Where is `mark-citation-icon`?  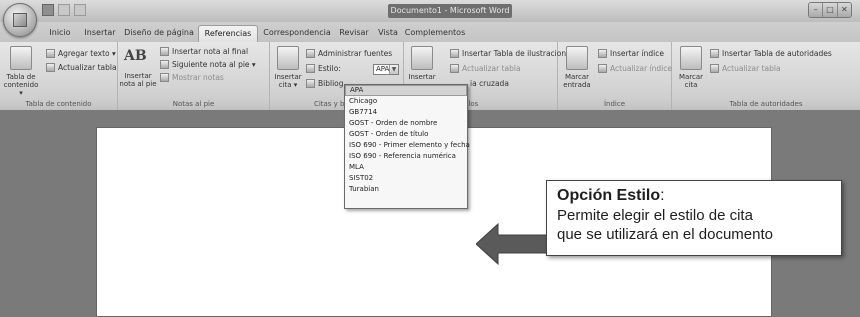
mark-citation-icon is located at coordinates (691, 58).